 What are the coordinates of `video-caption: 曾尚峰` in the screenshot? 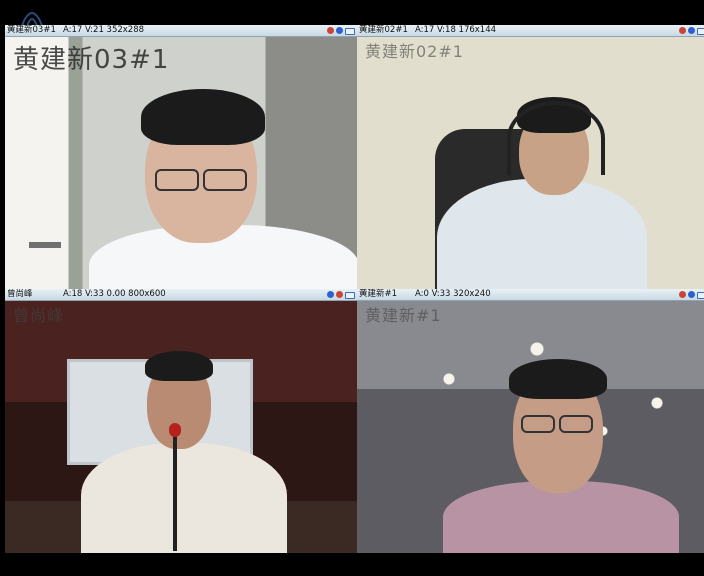 It's located at (39, 315).